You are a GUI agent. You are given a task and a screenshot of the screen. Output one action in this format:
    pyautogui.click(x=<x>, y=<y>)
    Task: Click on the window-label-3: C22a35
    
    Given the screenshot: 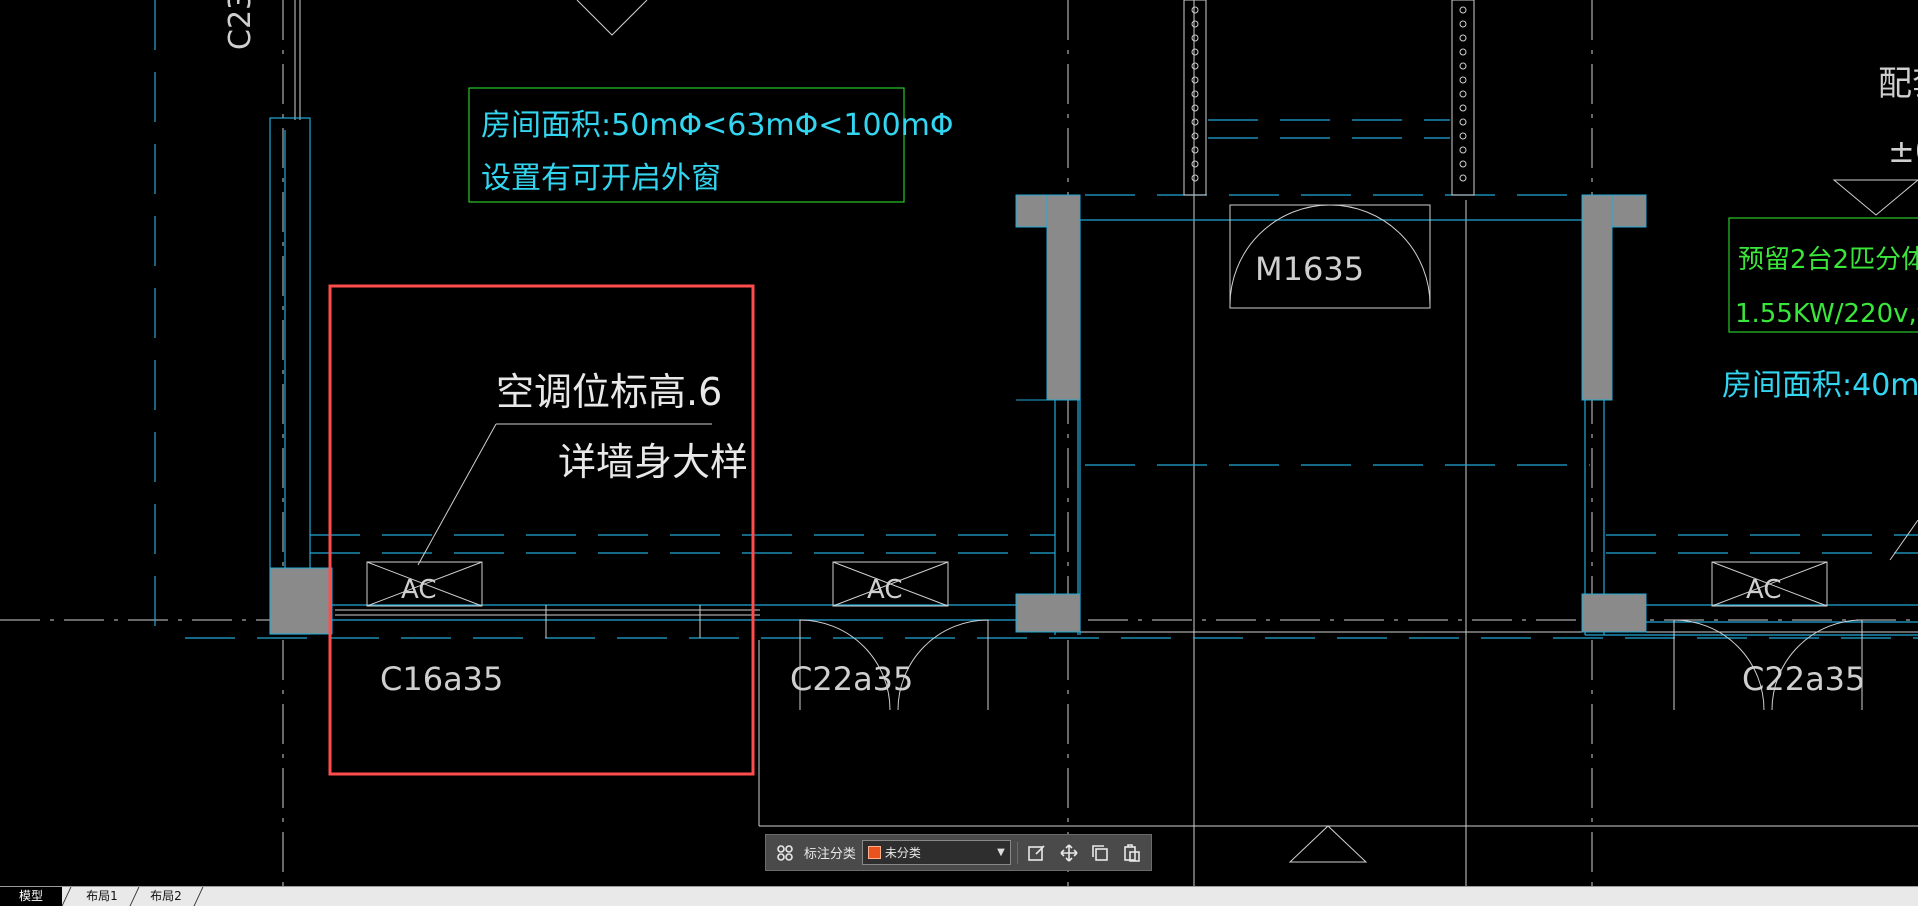 What is the action you would take?
    pyautogui.click(x=1803, y=679)
    